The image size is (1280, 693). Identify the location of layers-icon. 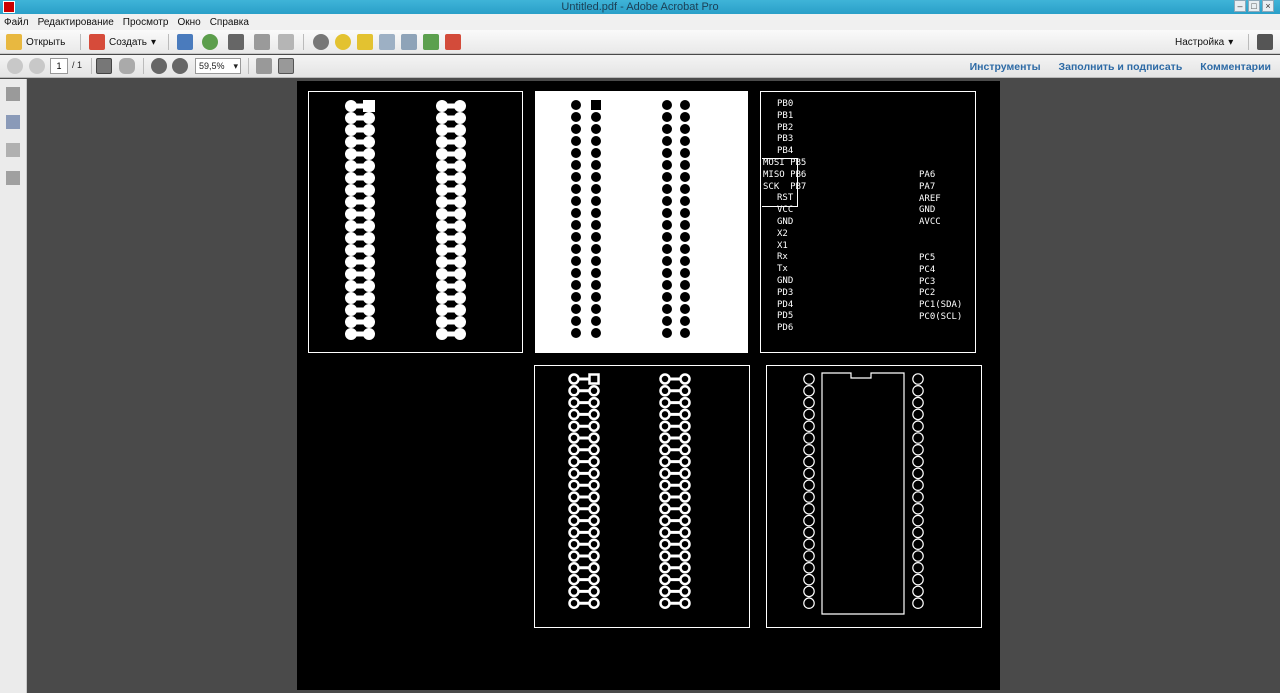
(13, 178).